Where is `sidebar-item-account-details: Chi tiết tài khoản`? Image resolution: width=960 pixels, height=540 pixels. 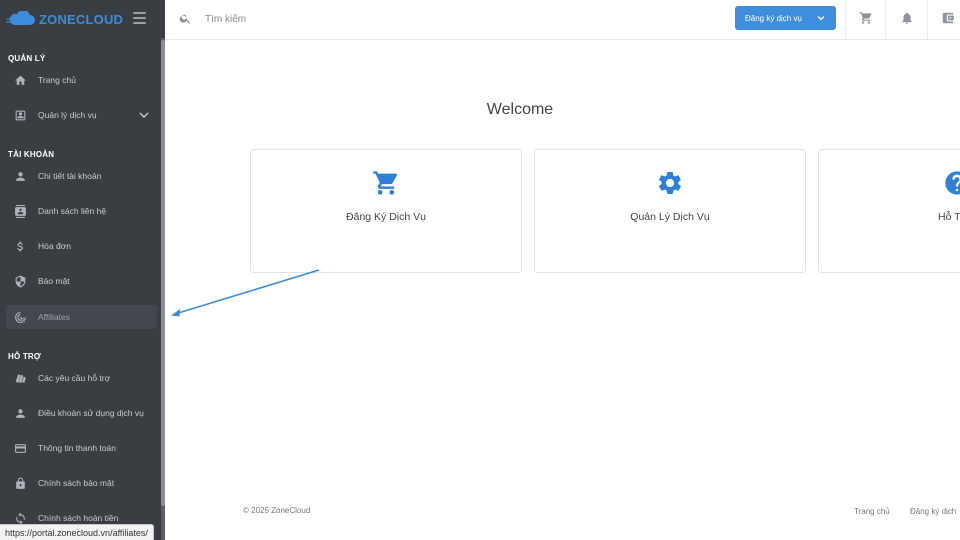 sidebar-item-account-details: Chi tiết tài khoản is located at coordinates (81, 176).